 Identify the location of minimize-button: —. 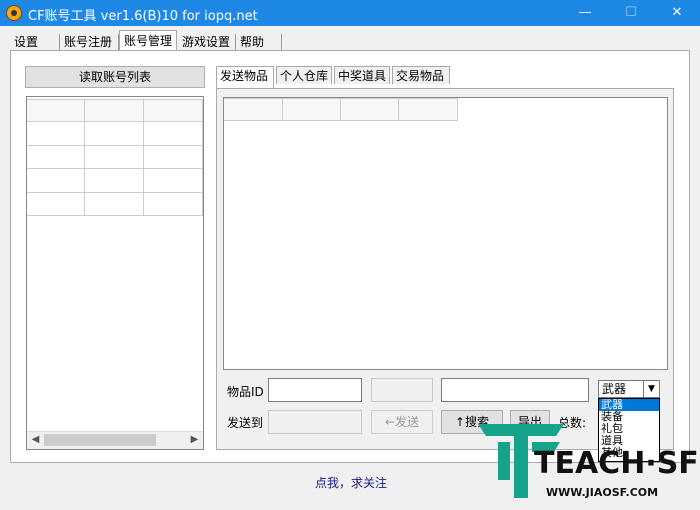
(585, 13).